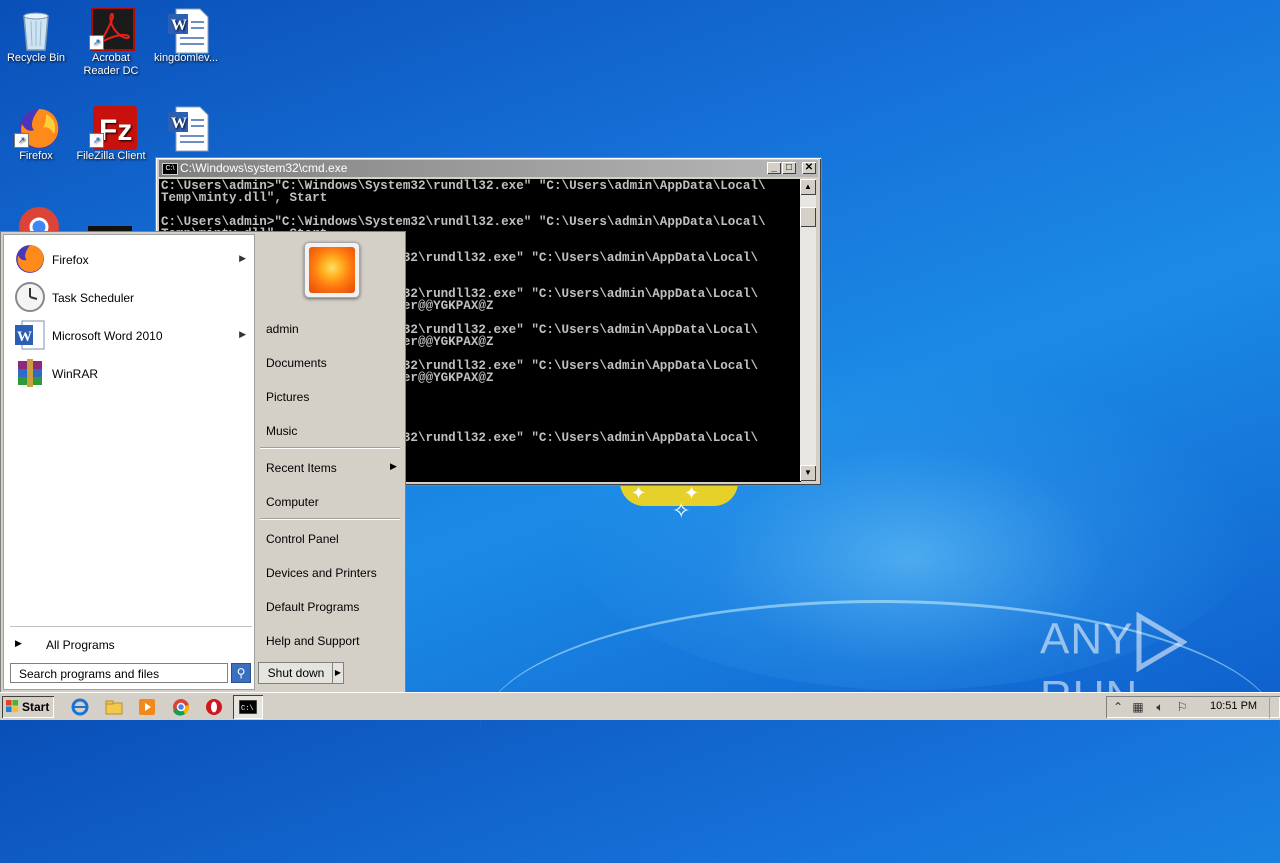 This screenshot has height=863, width=1280. I want to click on desktop-icon-acrobat: ↗ Acrobat Reader DC, so click(111, 42).